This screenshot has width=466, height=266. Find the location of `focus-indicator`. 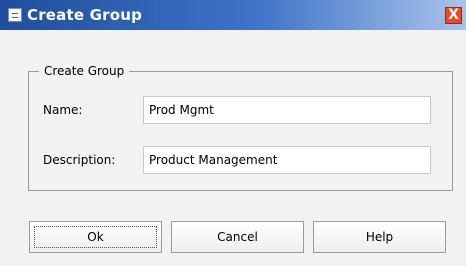

focus-indicator is located at coordinates (95, 237).